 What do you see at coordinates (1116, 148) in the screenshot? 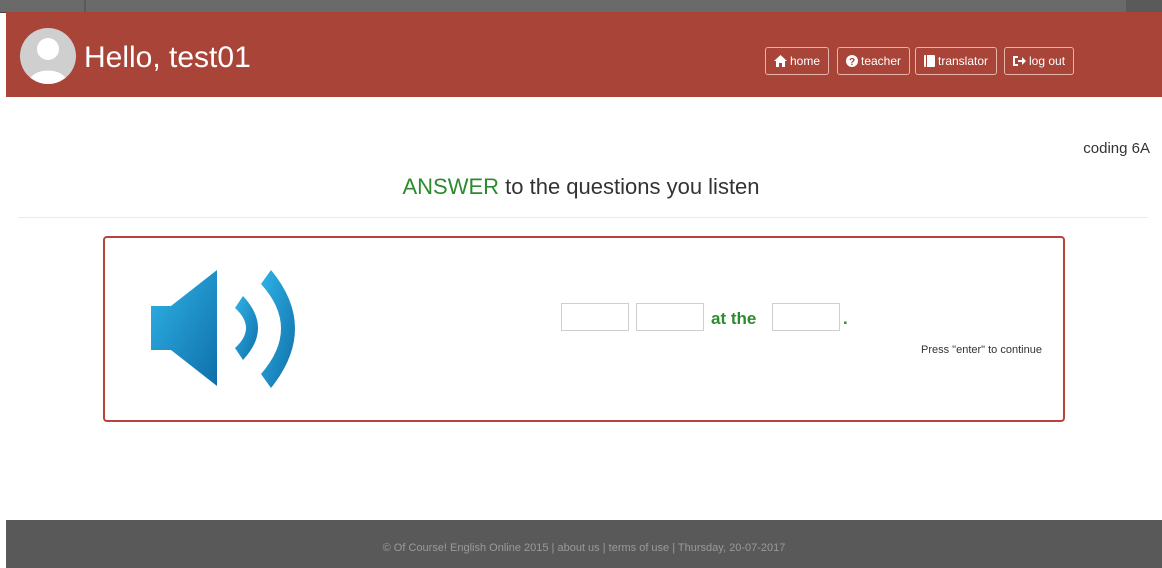
I see `class-label: coding 6A` at bounding box center [1116, 148].